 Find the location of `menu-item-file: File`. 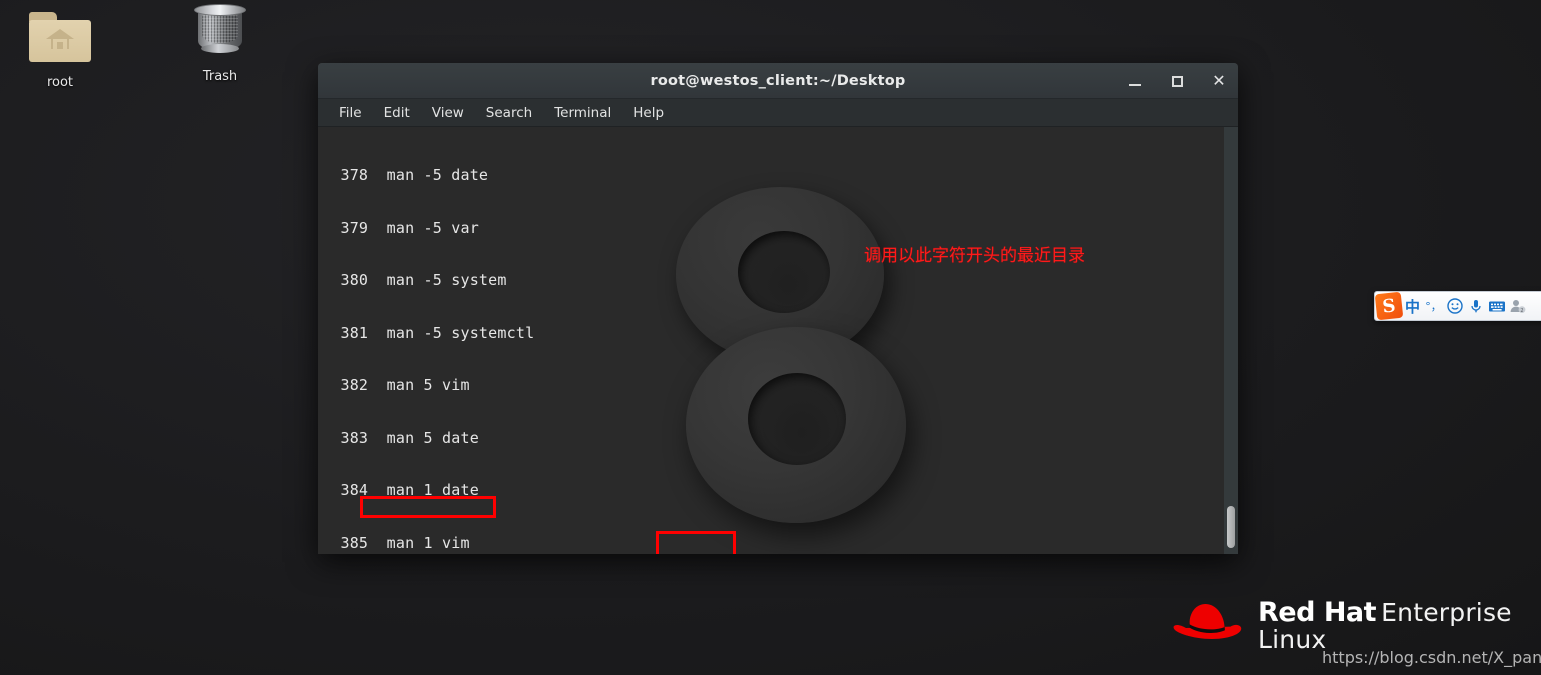

menu-item-file: File is located at coordinates (350, 113).